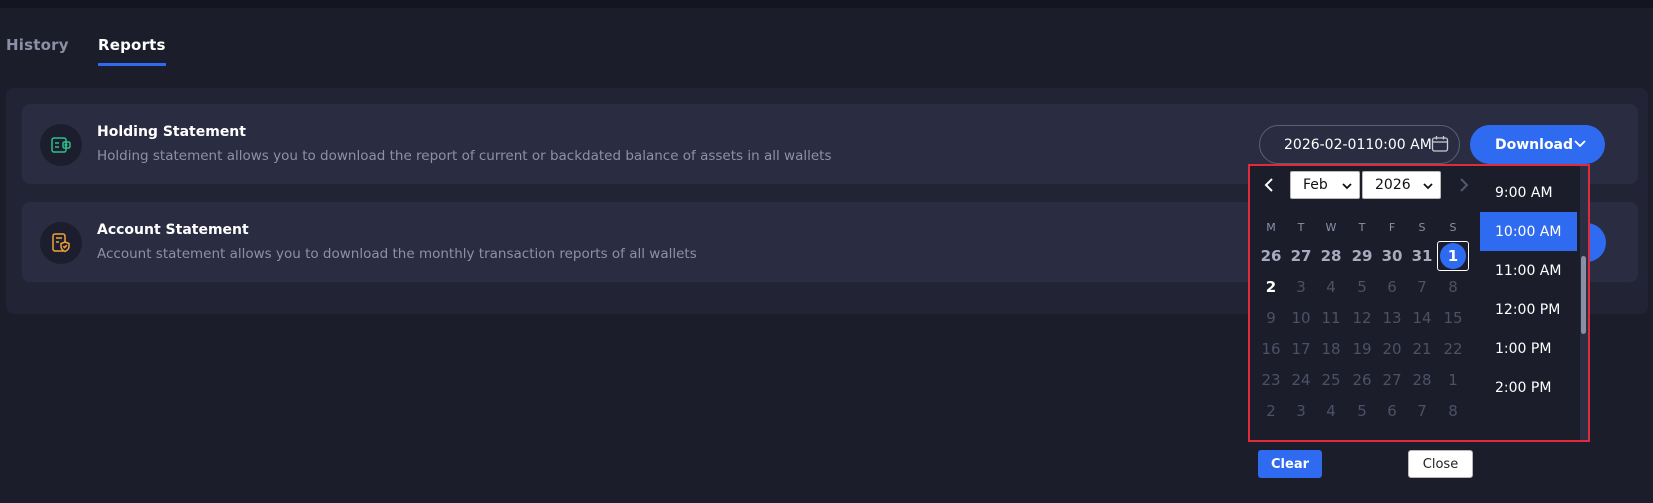 The image size is (1653, 503). I want to click on calendar-day: 25, so click(1331, 380).